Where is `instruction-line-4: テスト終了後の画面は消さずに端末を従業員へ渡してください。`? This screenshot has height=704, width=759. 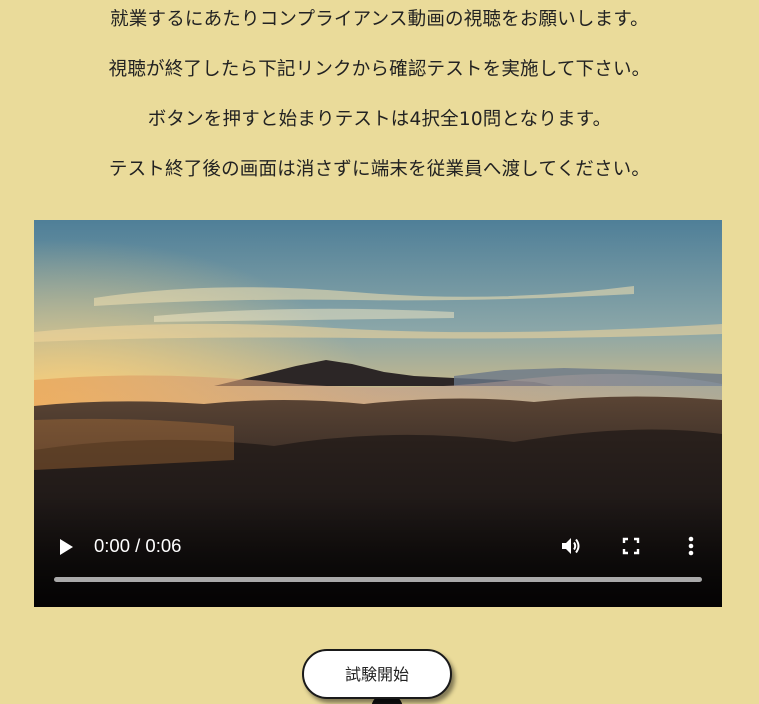 instruction-line-4: テスト終了後の画面は消さずに端末を従業員へ渡してください。 is located at coordinates (379, 169).